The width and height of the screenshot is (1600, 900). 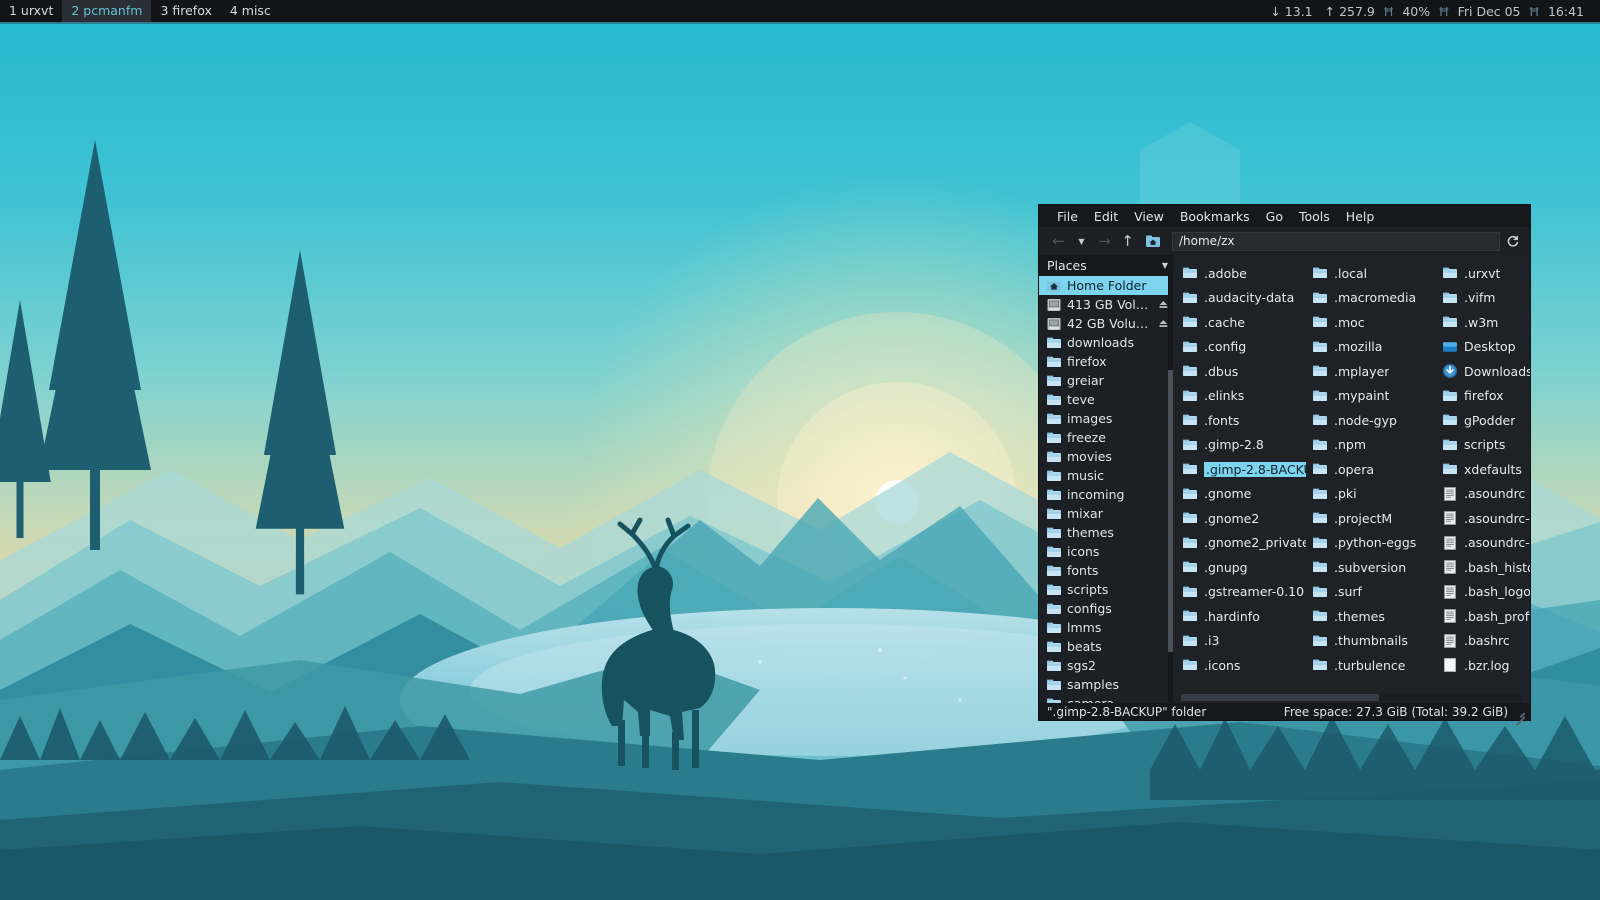 What do you see at coordinates (1374, 665) in the screenshot?
I see `file-item: .turbulence` at bounding box center [1374, 665].